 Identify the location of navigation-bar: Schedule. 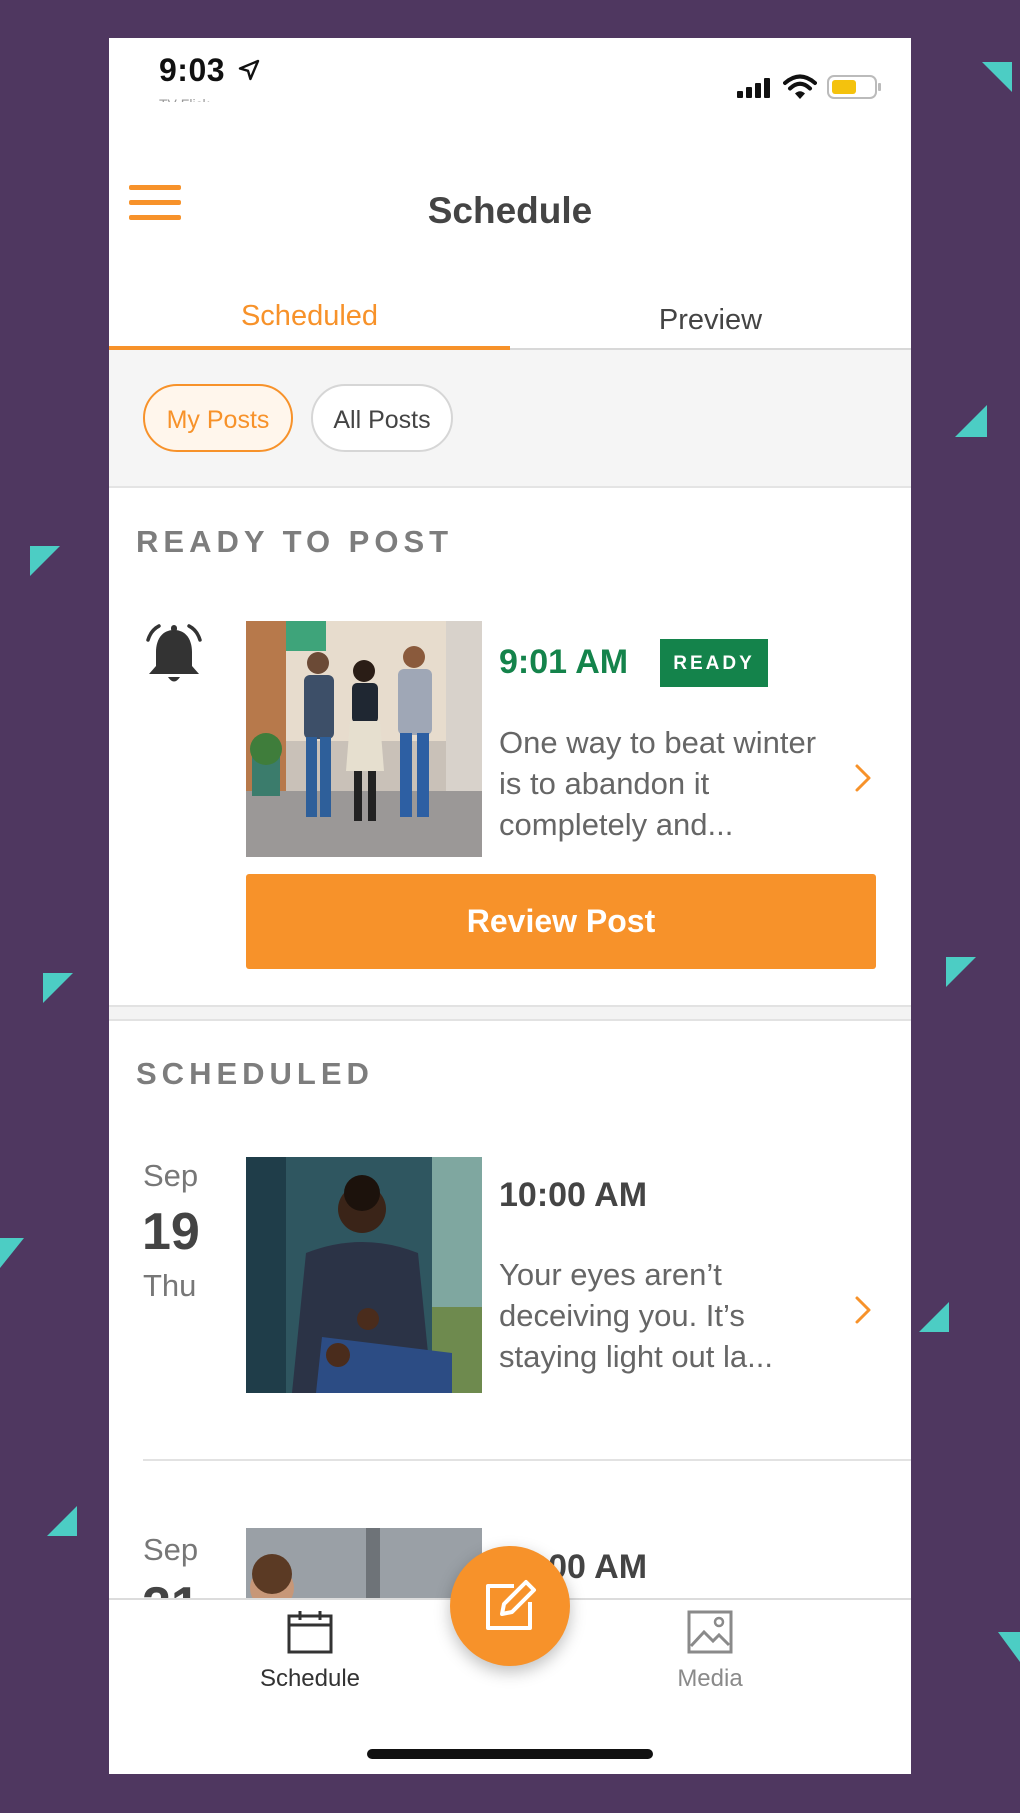
(510, 208).